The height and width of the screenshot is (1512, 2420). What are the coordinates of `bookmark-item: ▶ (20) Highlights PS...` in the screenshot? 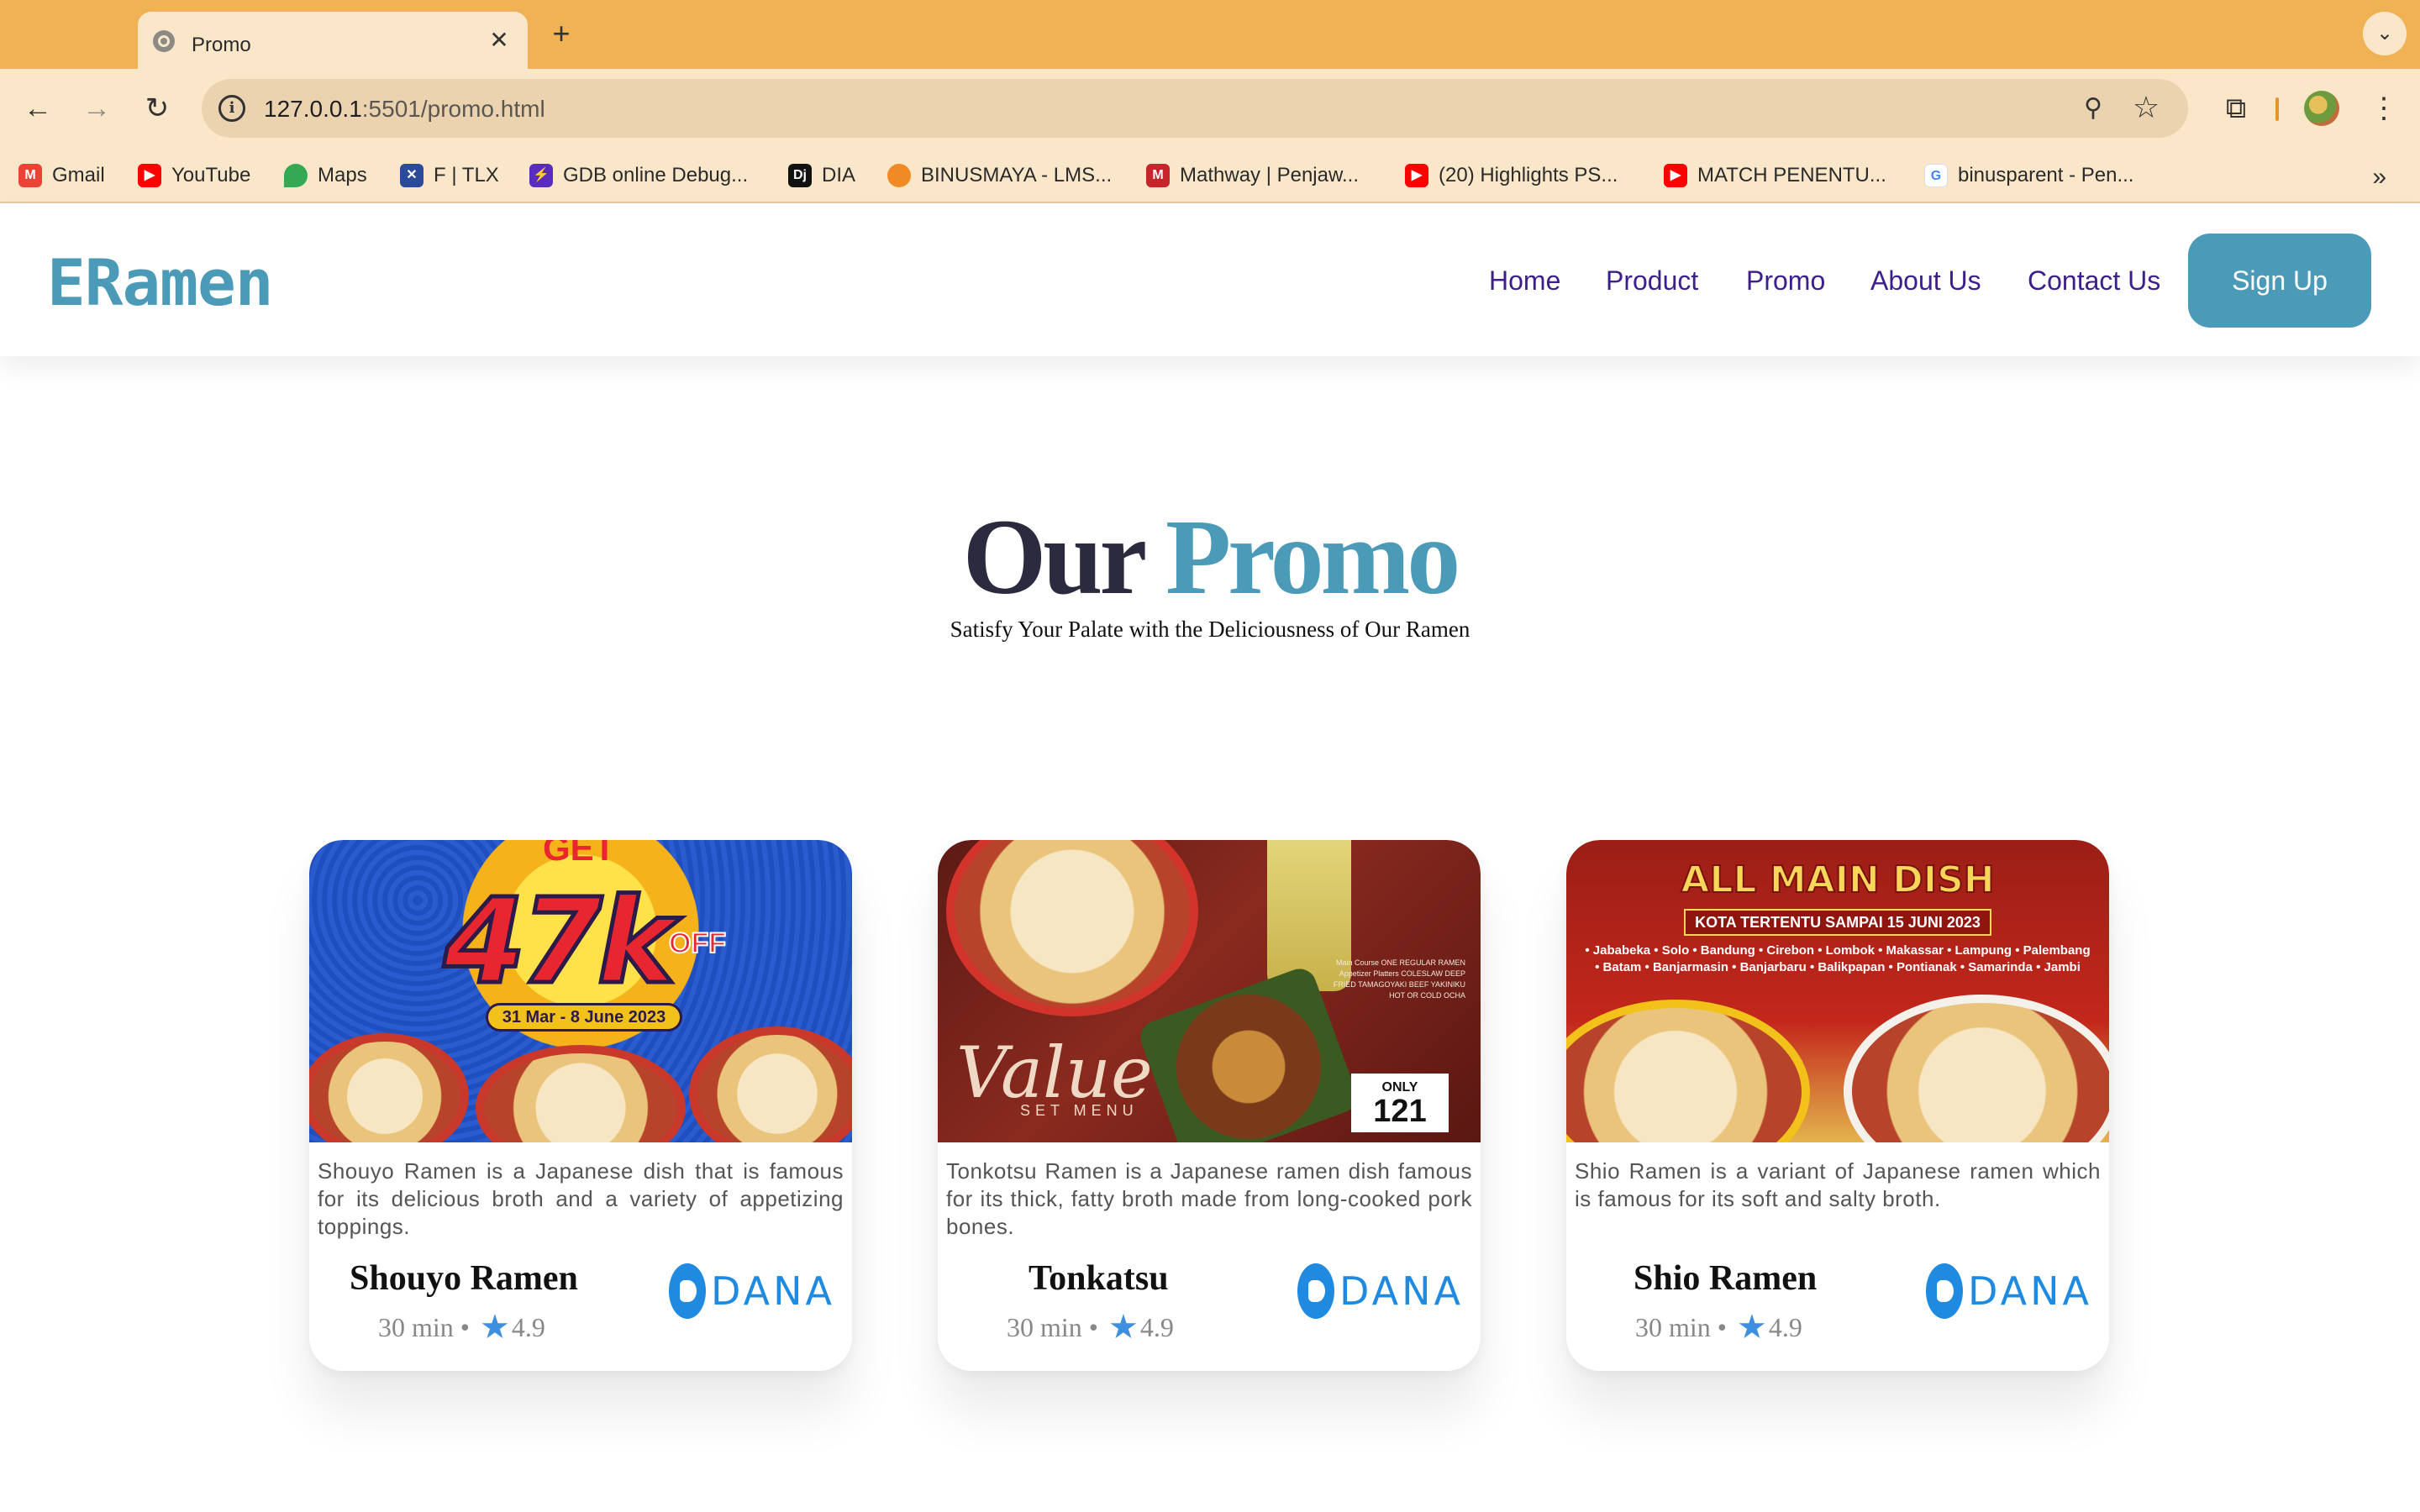 It's located at (1511, 176).